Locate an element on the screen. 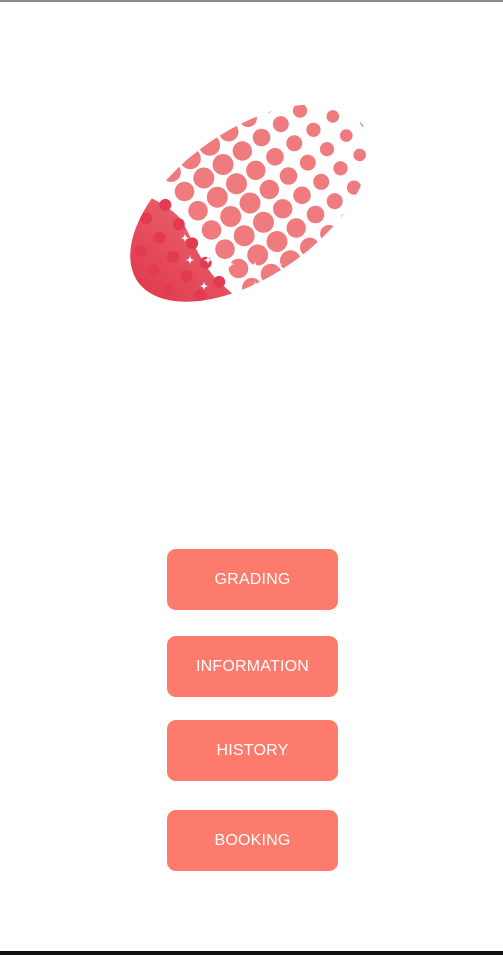  history-button: HISTORY is located at coordinates (252, 750).